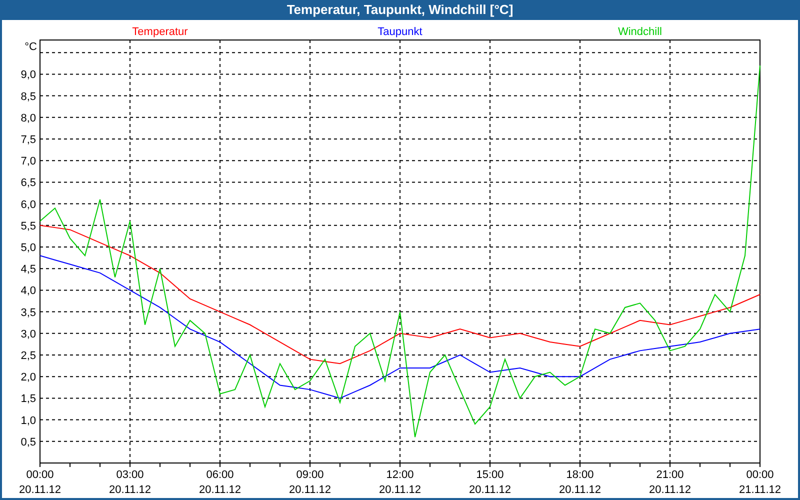 This screenshot has height=500, width=800. What do you see at coordinates (28, 96) in the screenshot?
I see `y-tick-label: 8,5` at bounding box center [28, 96].